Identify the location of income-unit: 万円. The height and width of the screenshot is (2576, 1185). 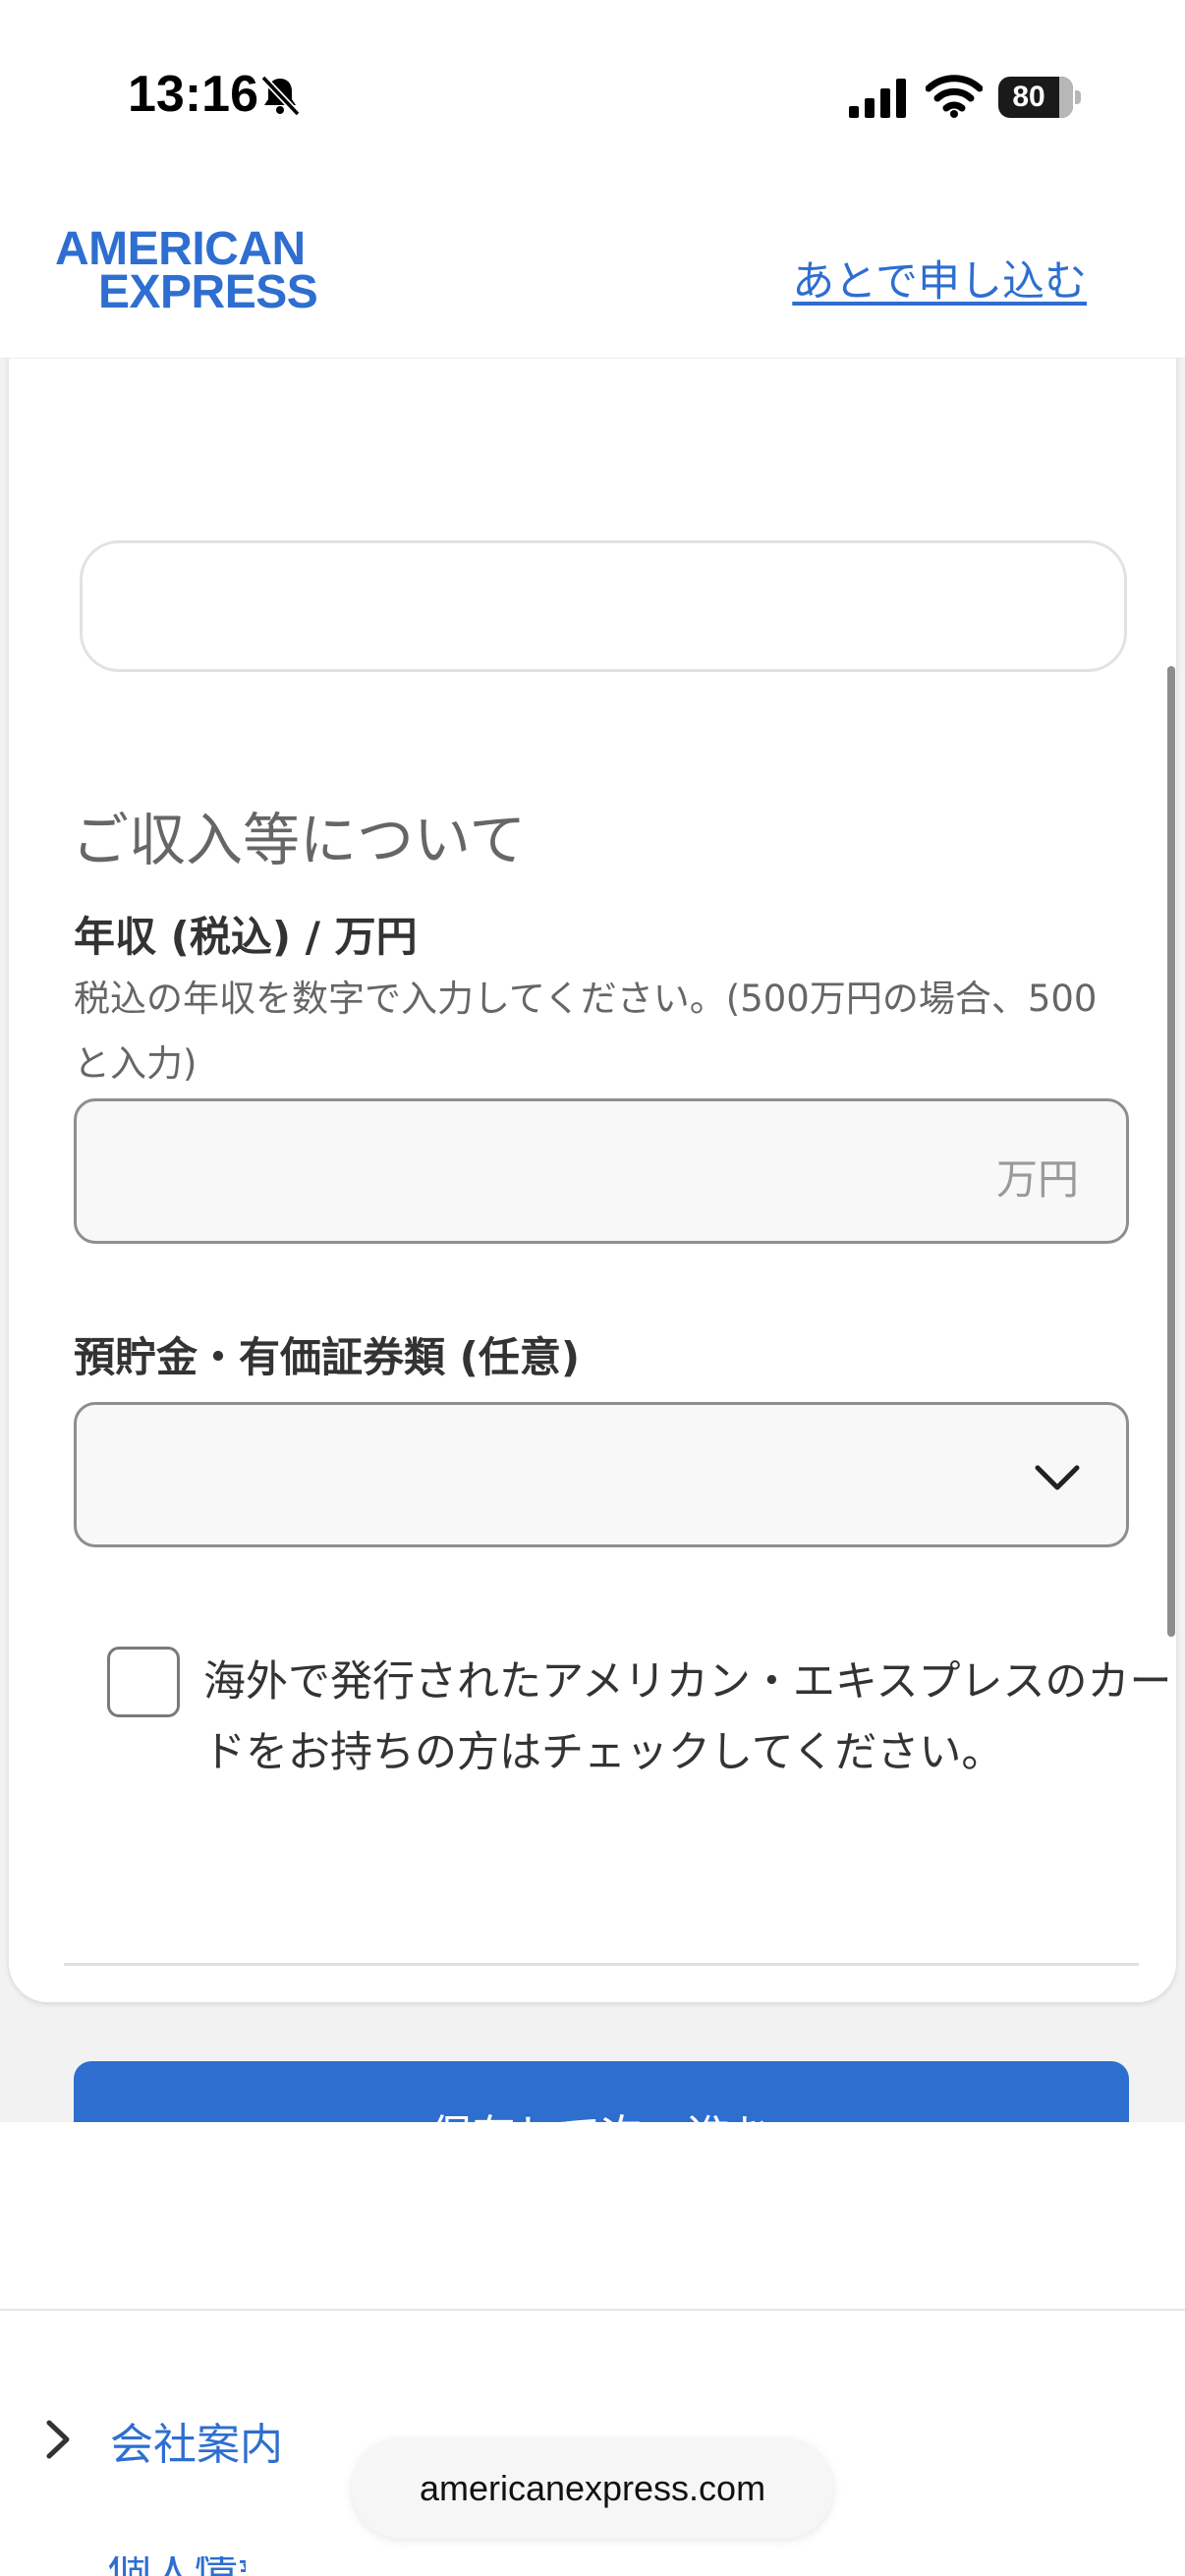
(1037, 1179).